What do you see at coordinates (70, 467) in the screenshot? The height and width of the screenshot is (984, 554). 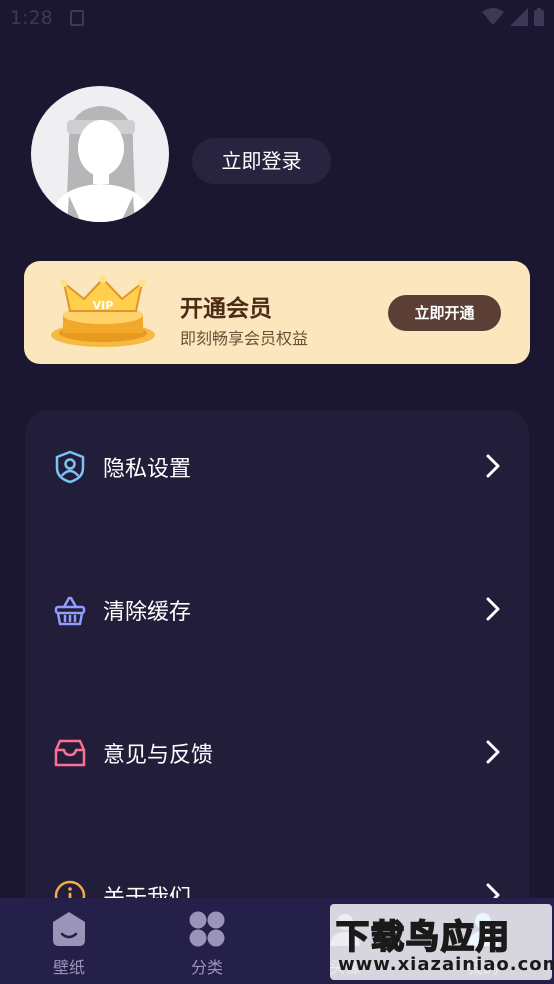 I see `shield-user-icon` at bounding box center [70, 467].